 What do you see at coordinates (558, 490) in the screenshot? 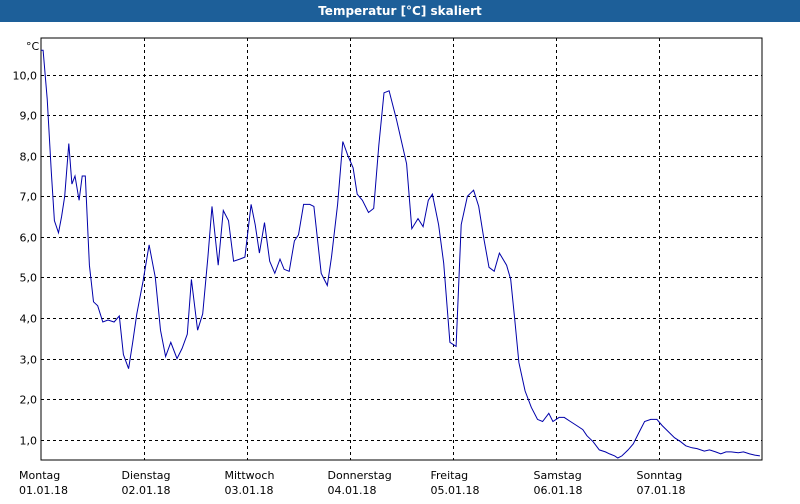
I see `x-tick-date-label: 06.01.18` at bounding box center [558, 490].